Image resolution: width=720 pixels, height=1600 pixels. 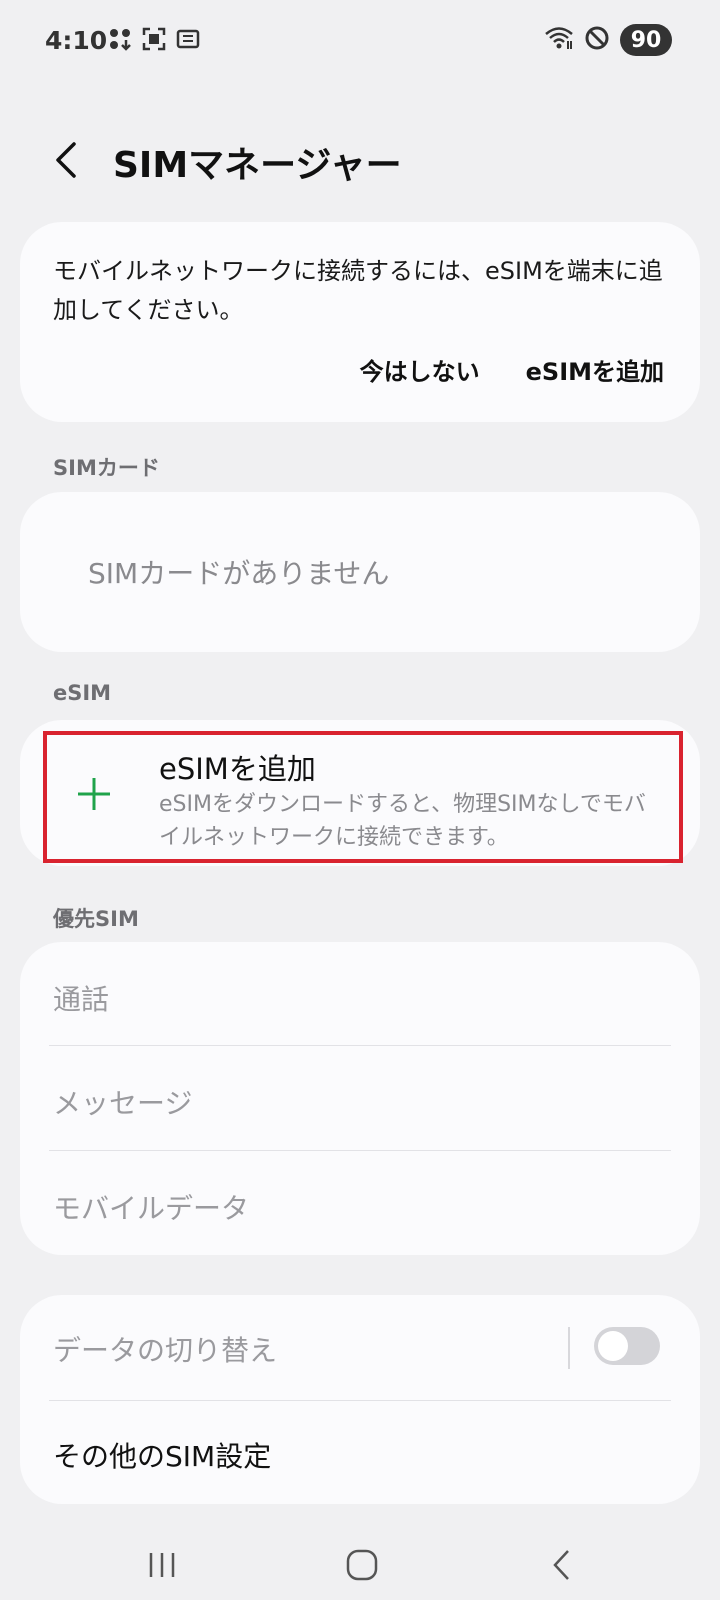 I want to click on add-esim-title: eSIMを追加, so click(x=237, y=769).